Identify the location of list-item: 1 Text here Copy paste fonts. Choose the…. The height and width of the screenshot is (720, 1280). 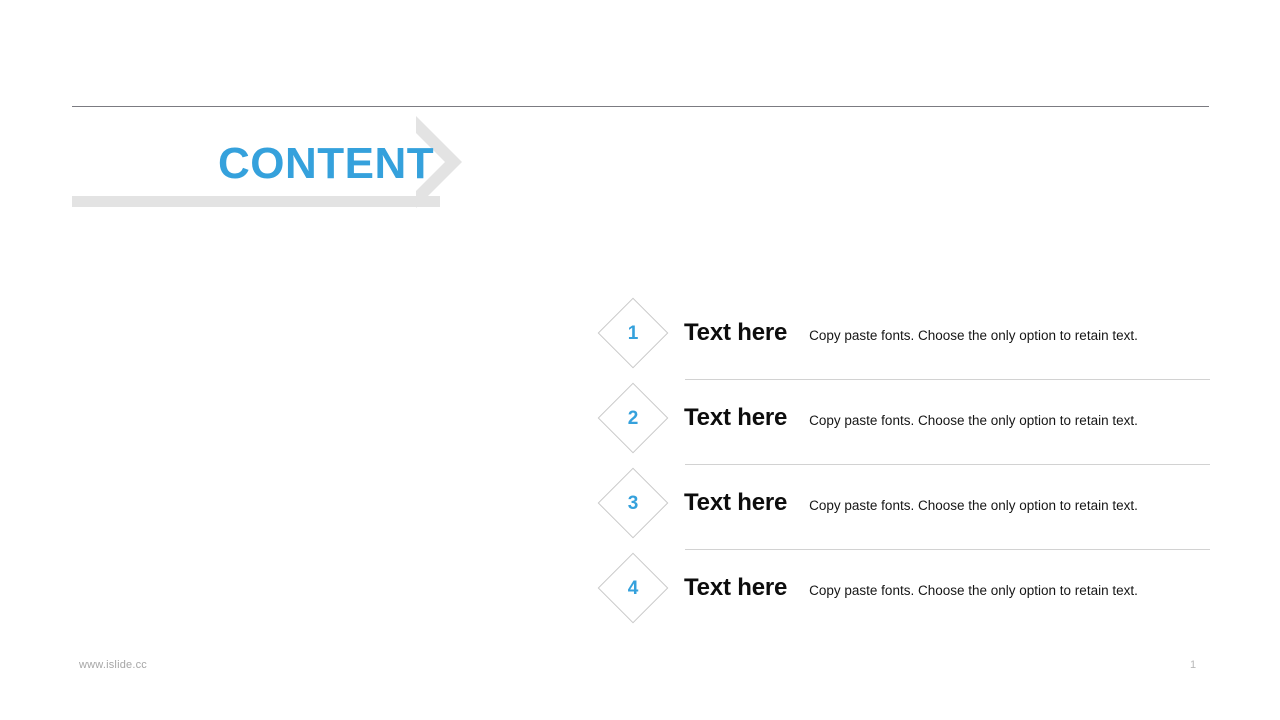
(903, 338).